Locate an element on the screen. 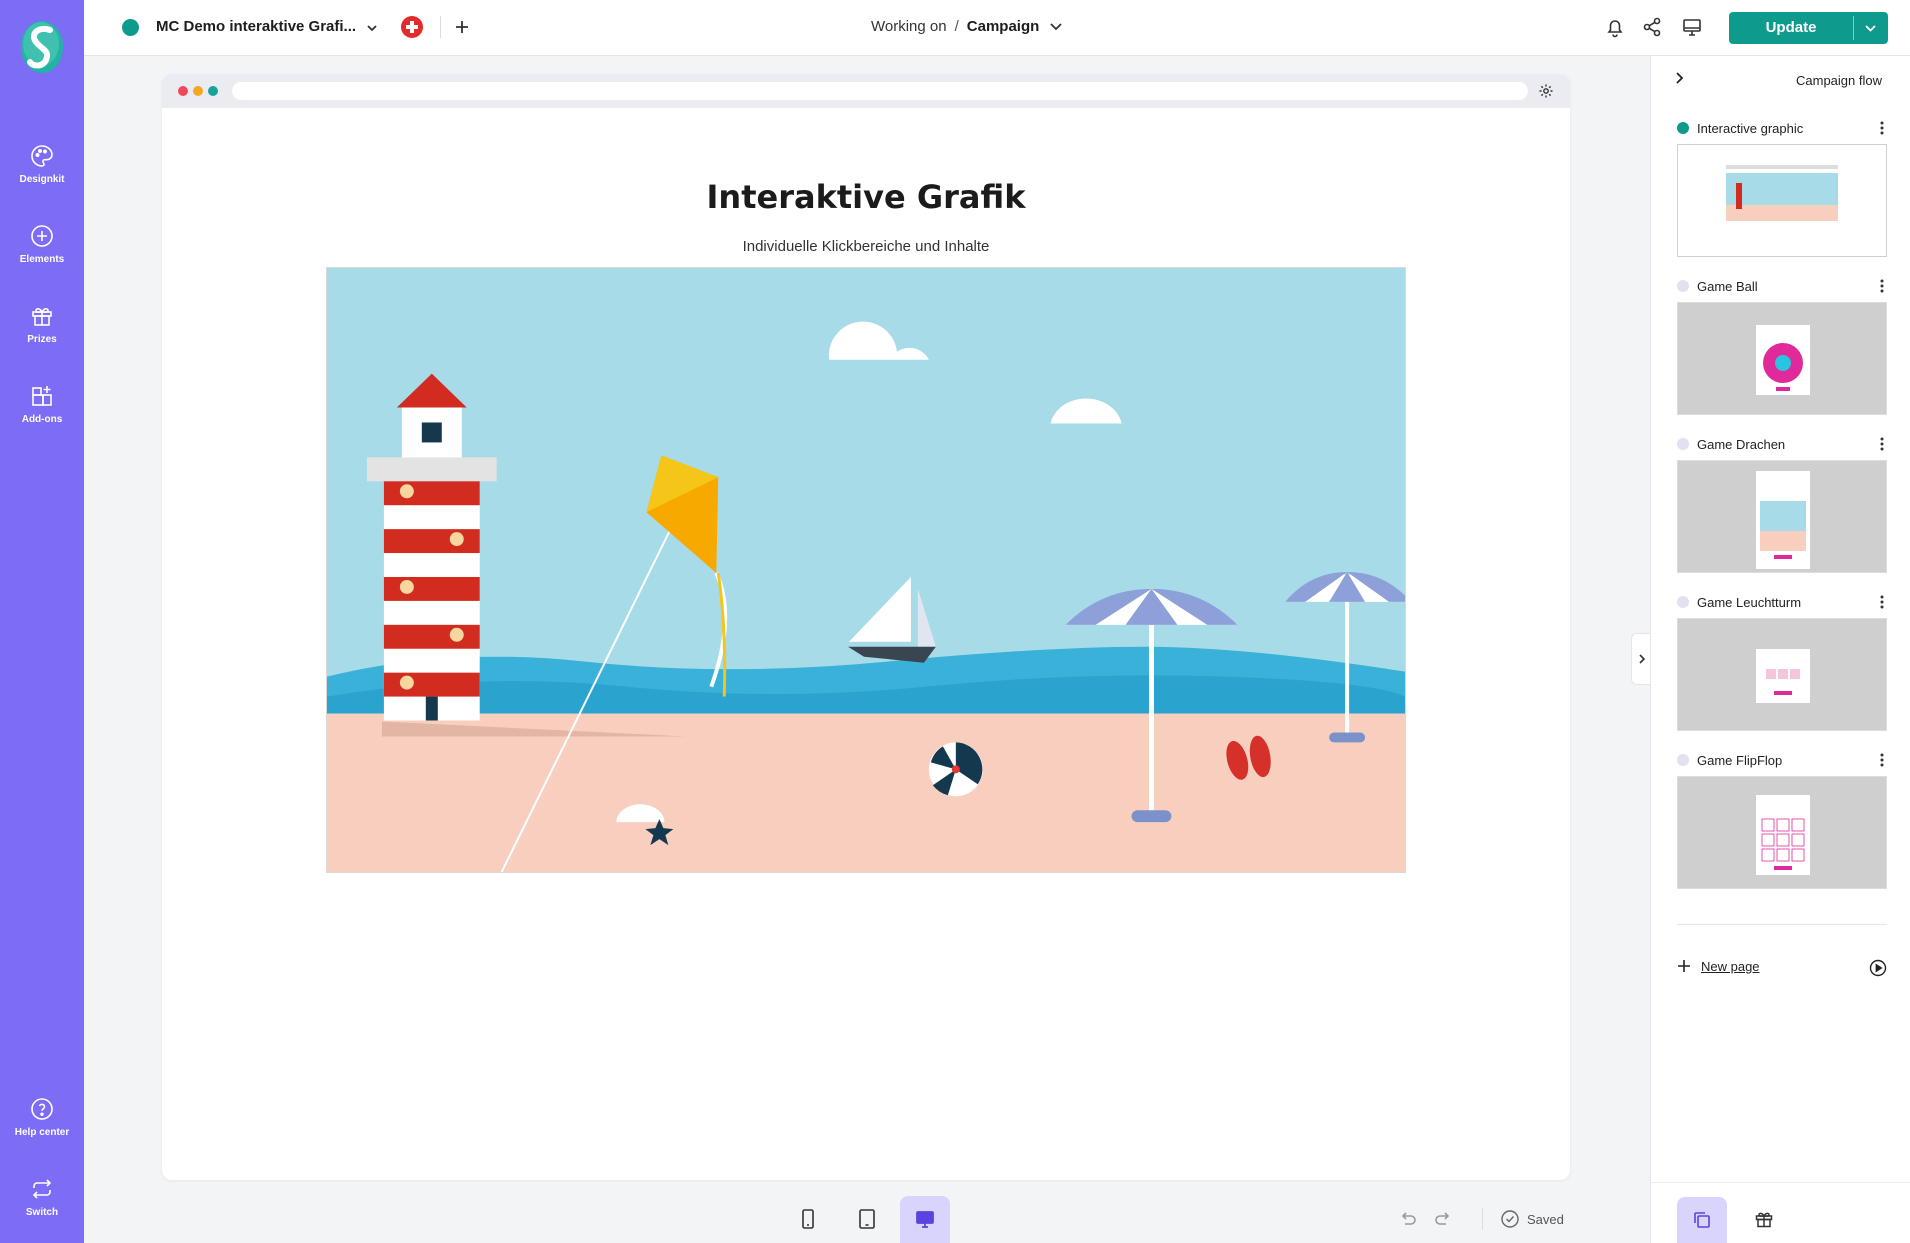  window-dot-red is located at coordinates (183, 91).